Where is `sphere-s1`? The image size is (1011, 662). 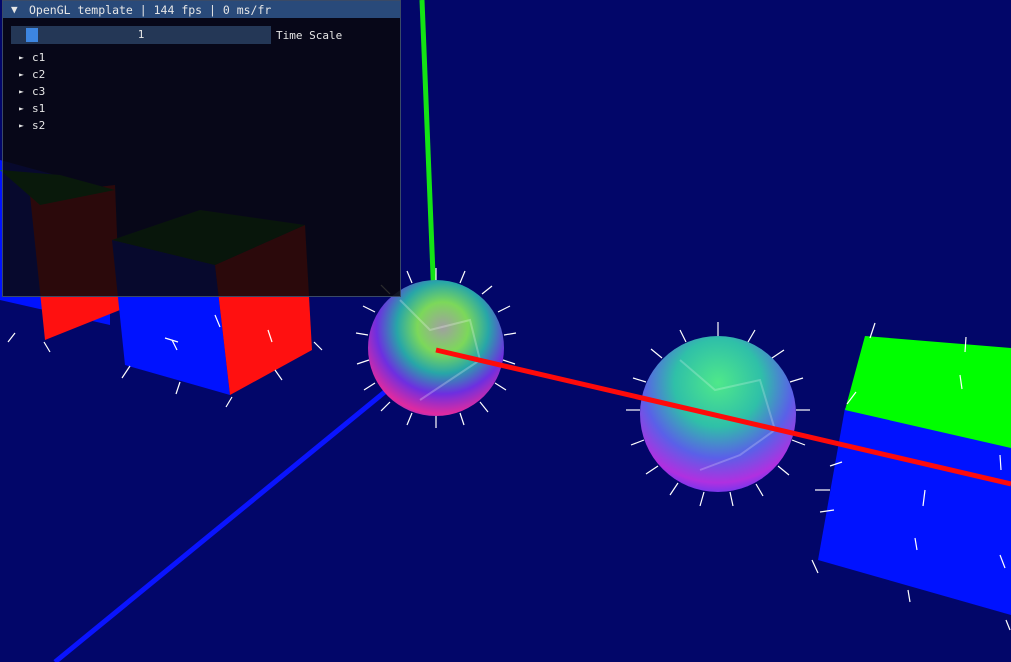
sphere-s1 is located at coordinates (436, 348).